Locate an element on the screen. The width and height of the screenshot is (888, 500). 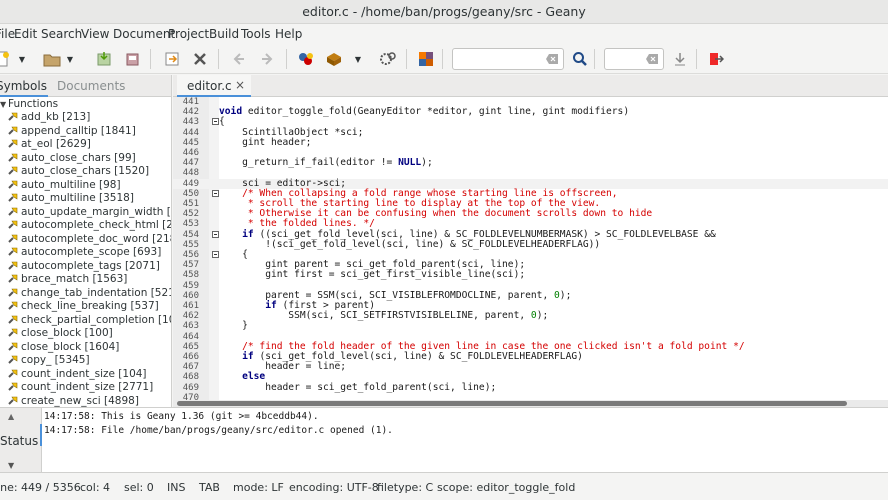
symbol-item: append_calltip [1841] is located at coordinates (72, 131).